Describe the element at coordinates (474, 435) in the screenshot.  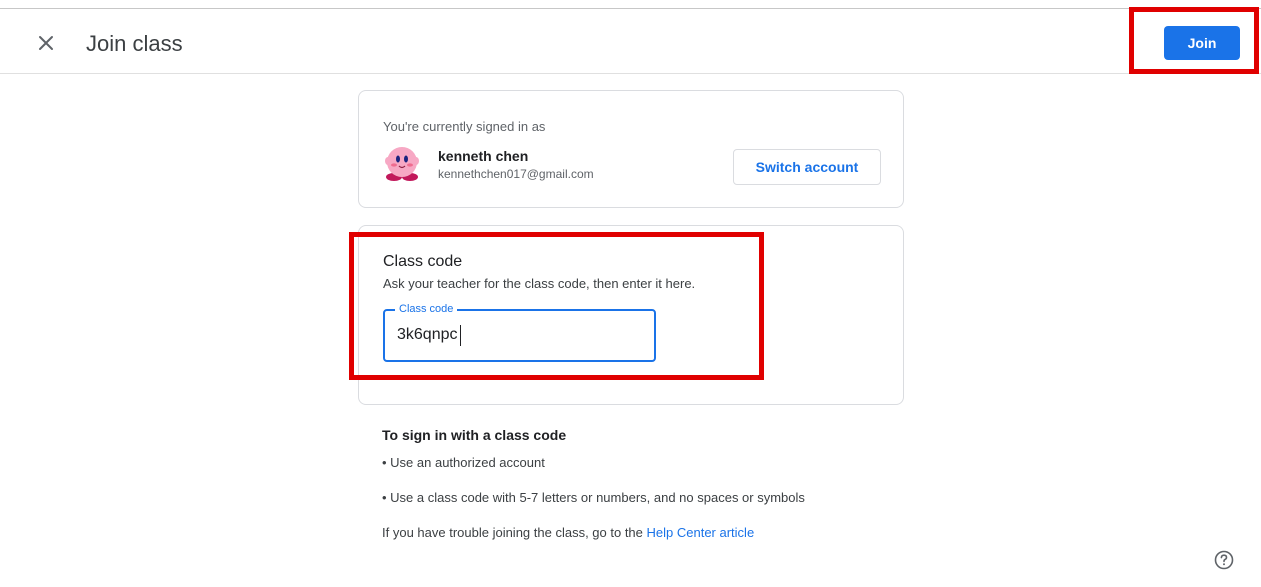
I see `info-heading: To sign in with a class code` at that location.